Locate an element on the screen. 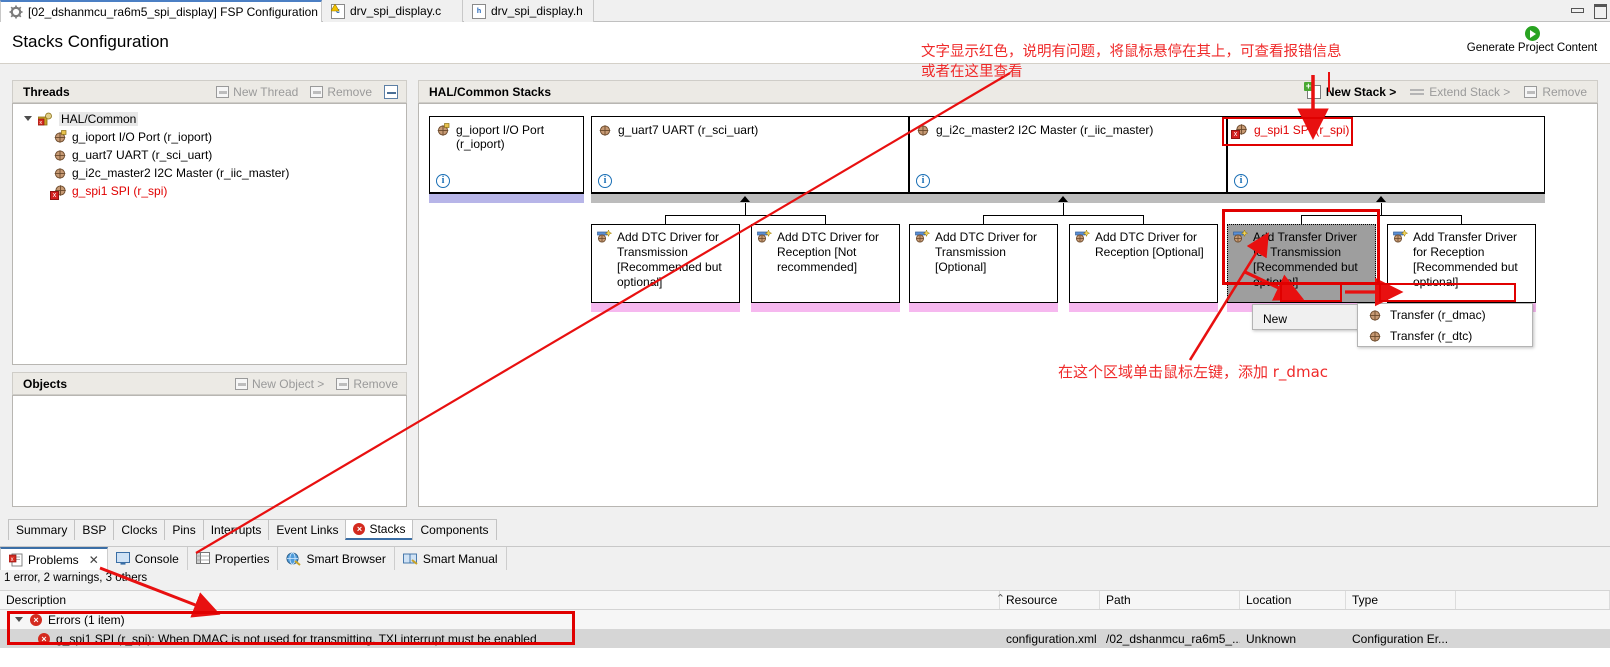  objects-list is located at coordinates (209, 451).